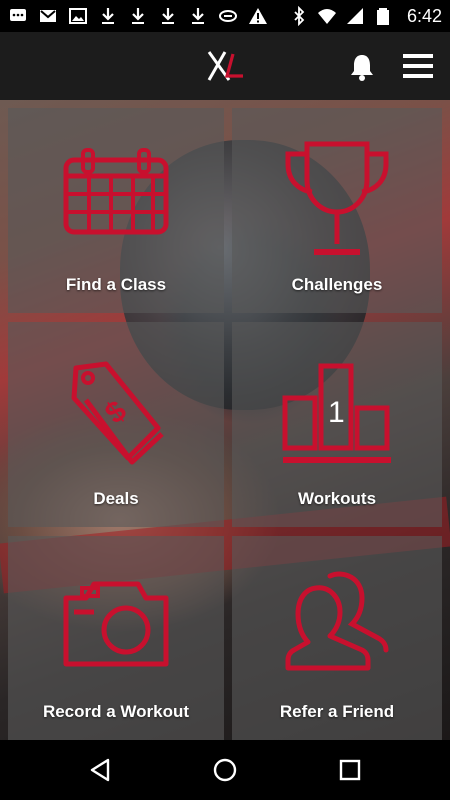 The height and width of the screenshot is (800, 450). What do you see at coordinates (418, 66) in the screenshot?
I see `hamburger-menu-icon` at bounding box center [418, 66].